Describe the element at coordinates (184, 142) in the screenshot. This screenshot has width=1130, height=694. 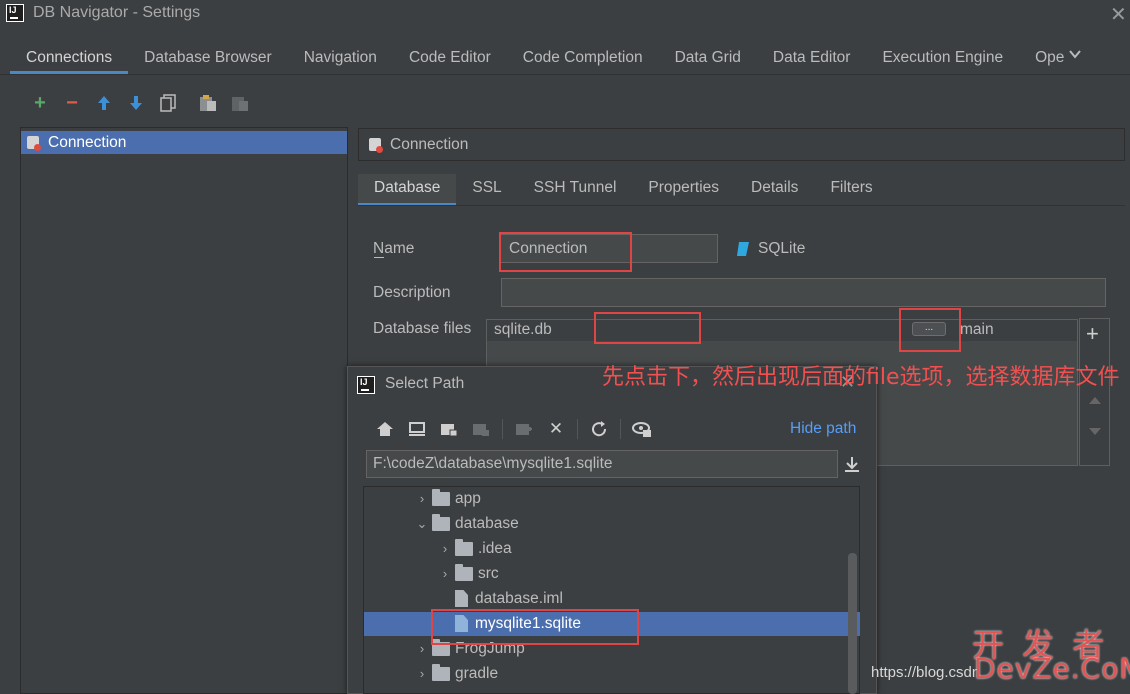
I see `sidebar-item-connection: Connection` at that location.